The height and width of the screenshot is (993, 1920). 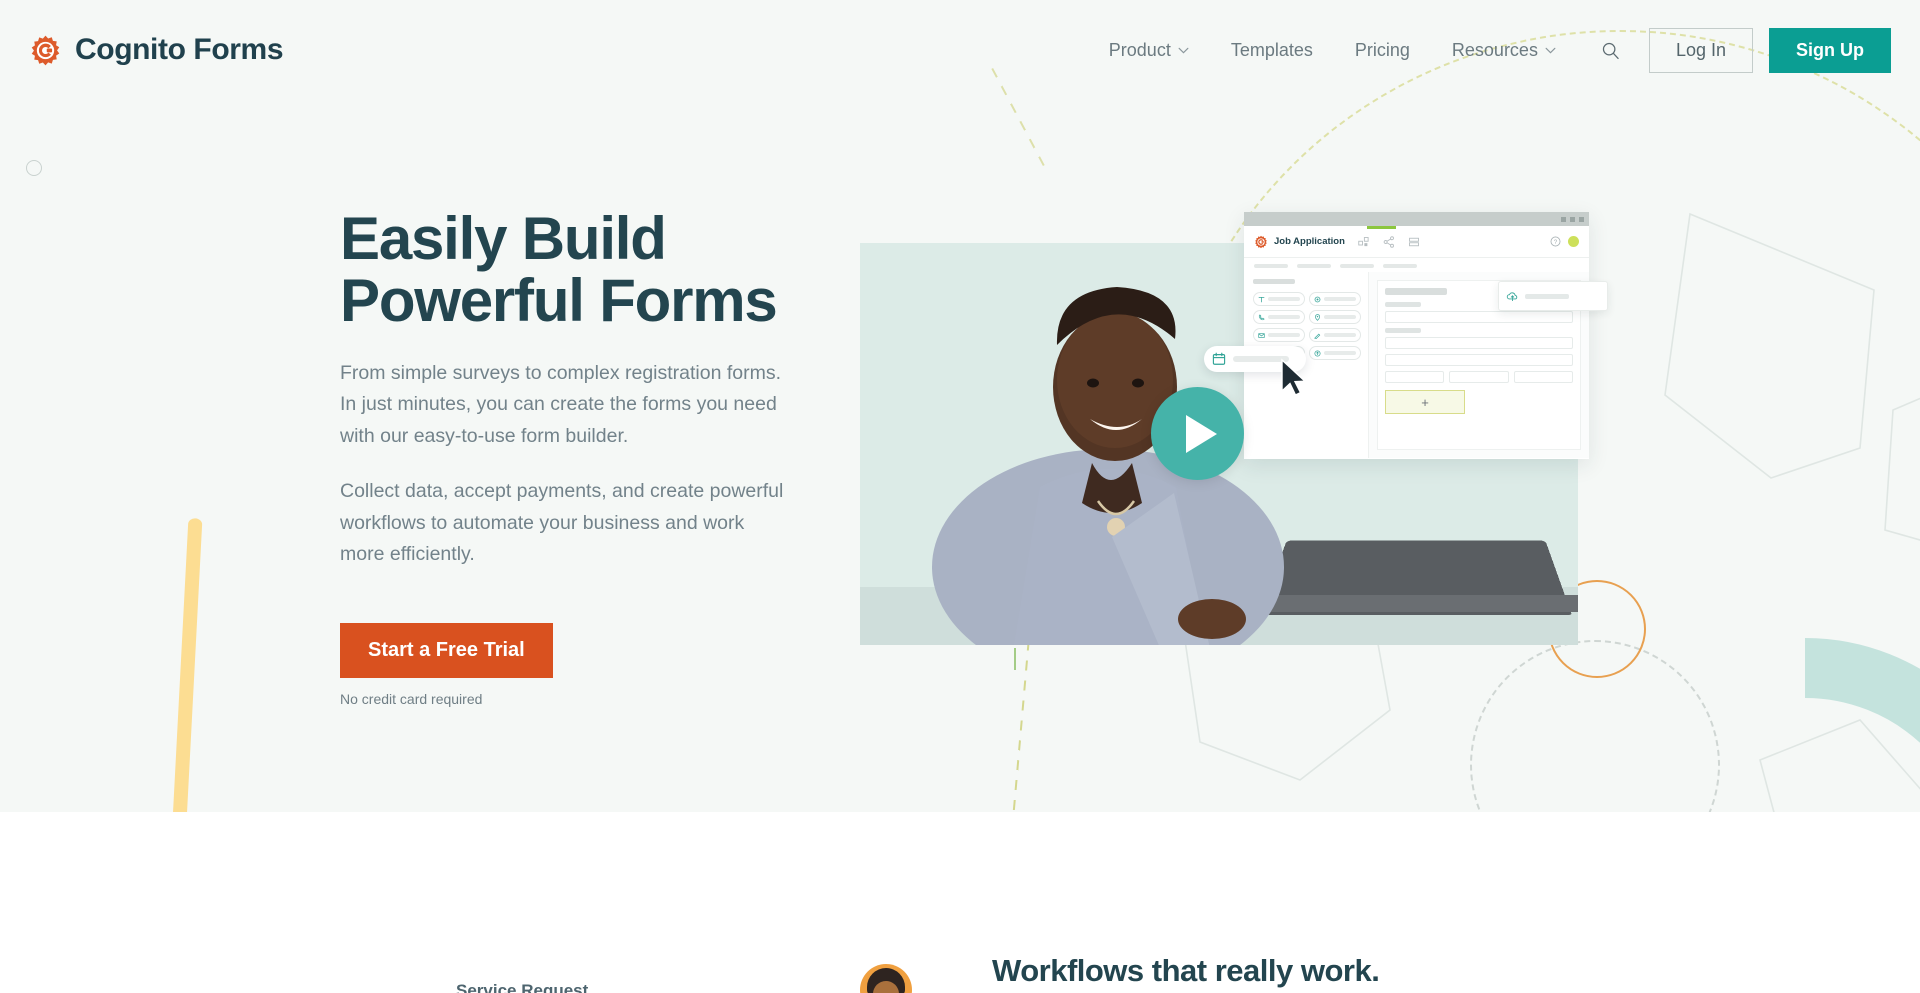 I want to click on hero-heading-line1: Easily Build, so click(x=503, y=238).